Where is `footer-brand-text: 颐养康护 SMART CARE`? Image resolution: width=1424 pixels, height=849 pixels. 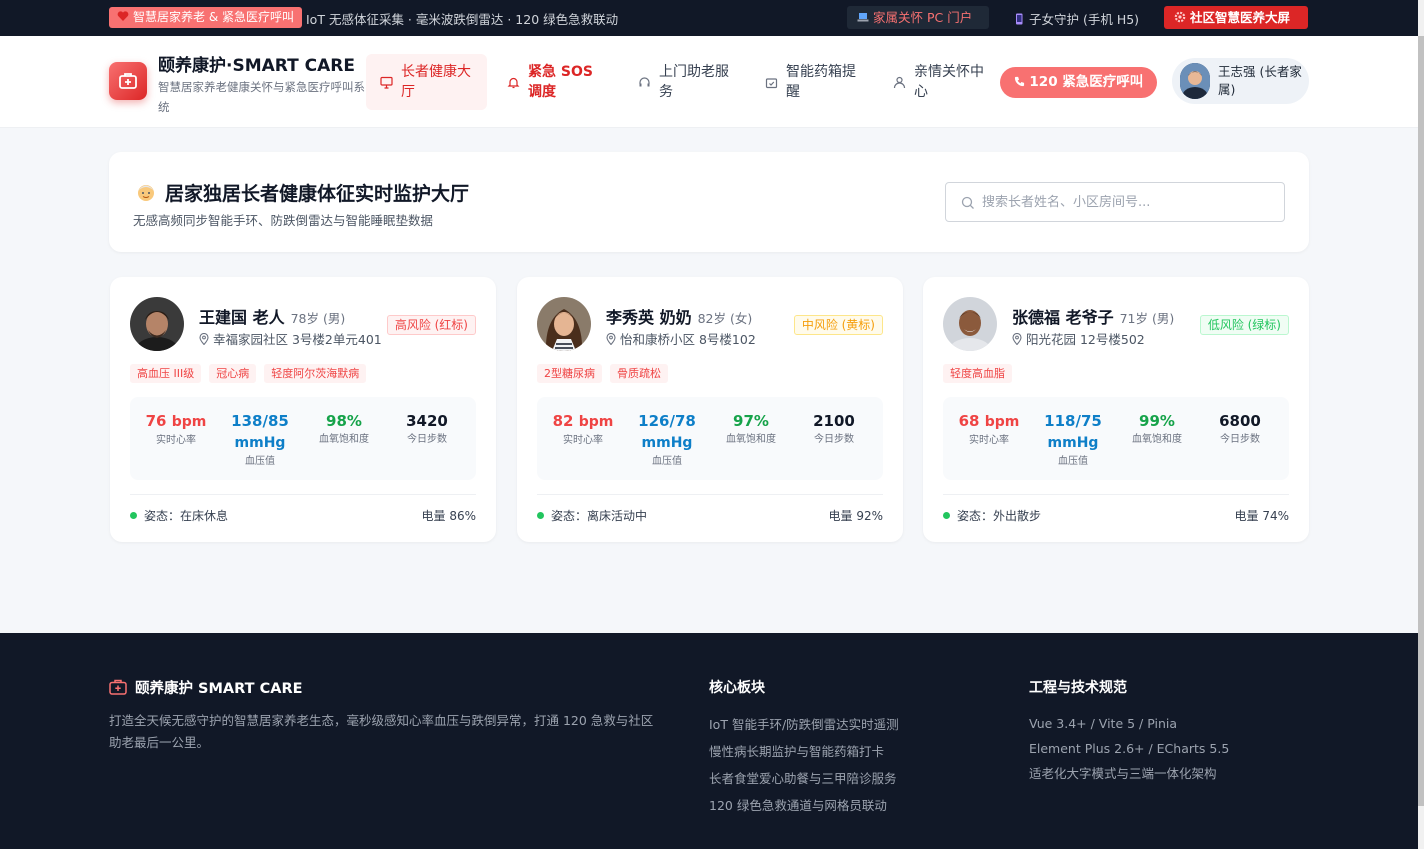 footer-brand-text: 颐养康护 SMART CARE is located at coordinates (219, 689).